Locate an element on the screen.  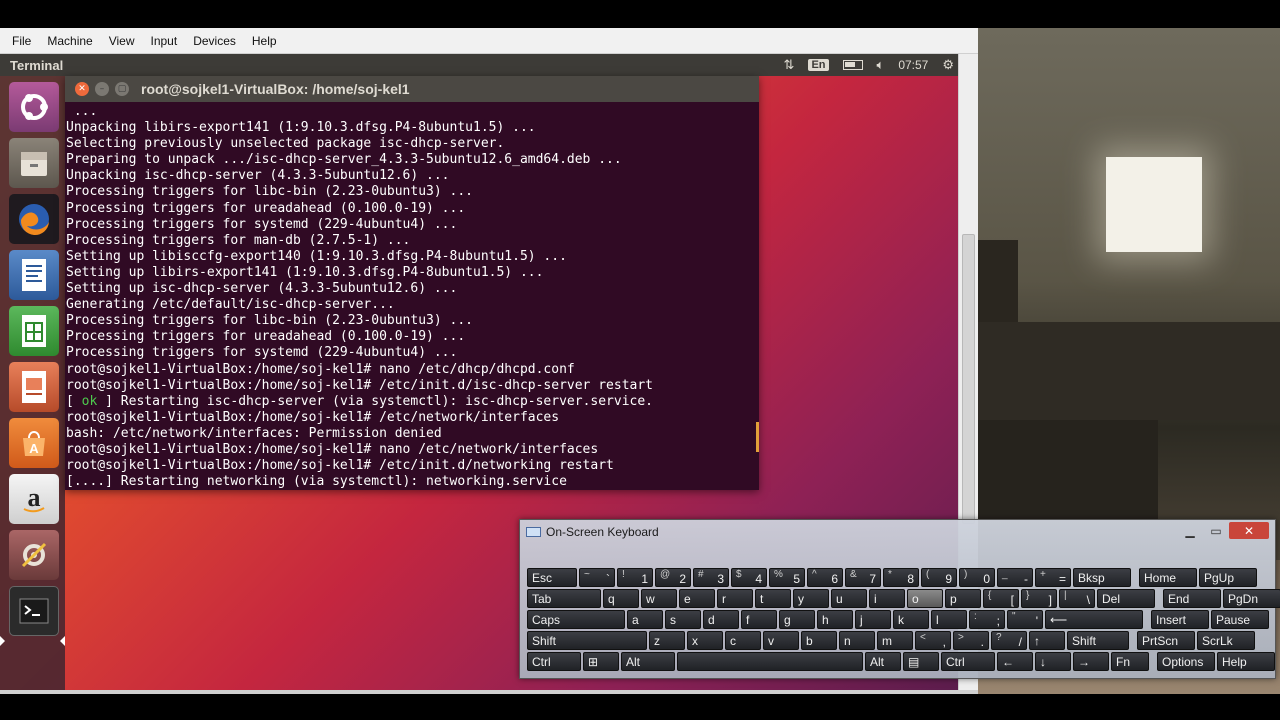
key-symbol: ▤ is located at coordinates (921, 661).